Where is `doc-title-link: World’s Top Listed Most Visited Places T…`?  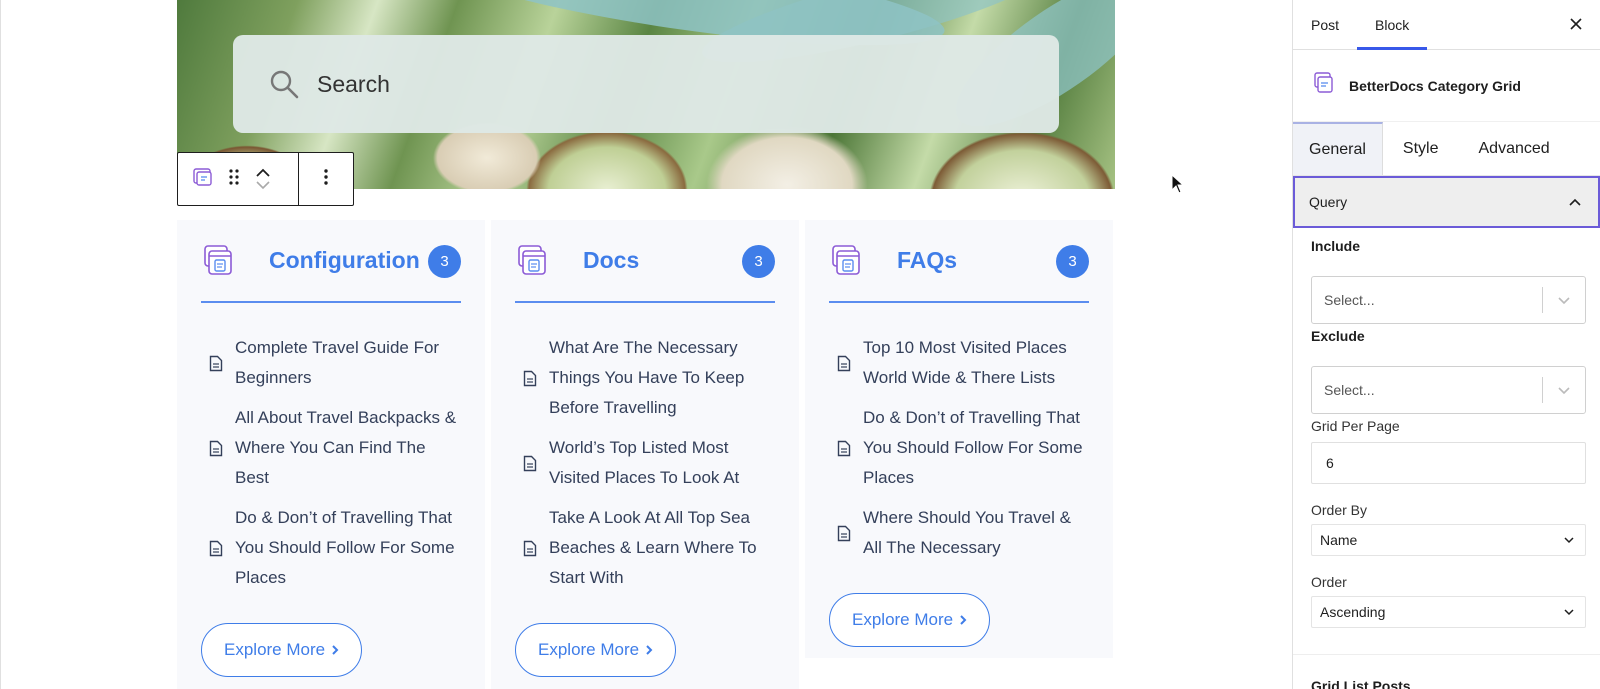
doc-title-link: World’s Top Listed Most Visited Places T… is located at coordinates (662, 463).